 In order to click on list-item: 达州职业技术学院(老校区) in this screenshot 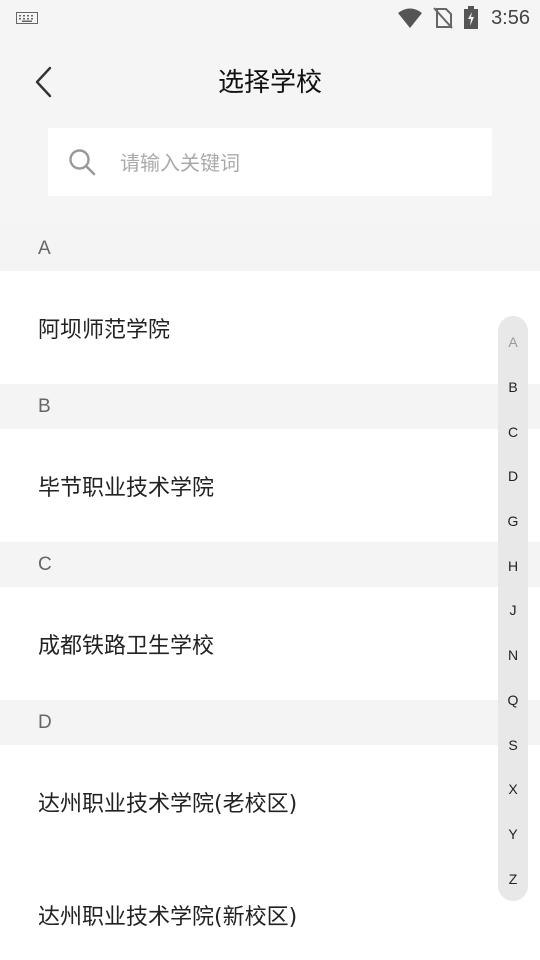, I will do `click(270, 801)`.